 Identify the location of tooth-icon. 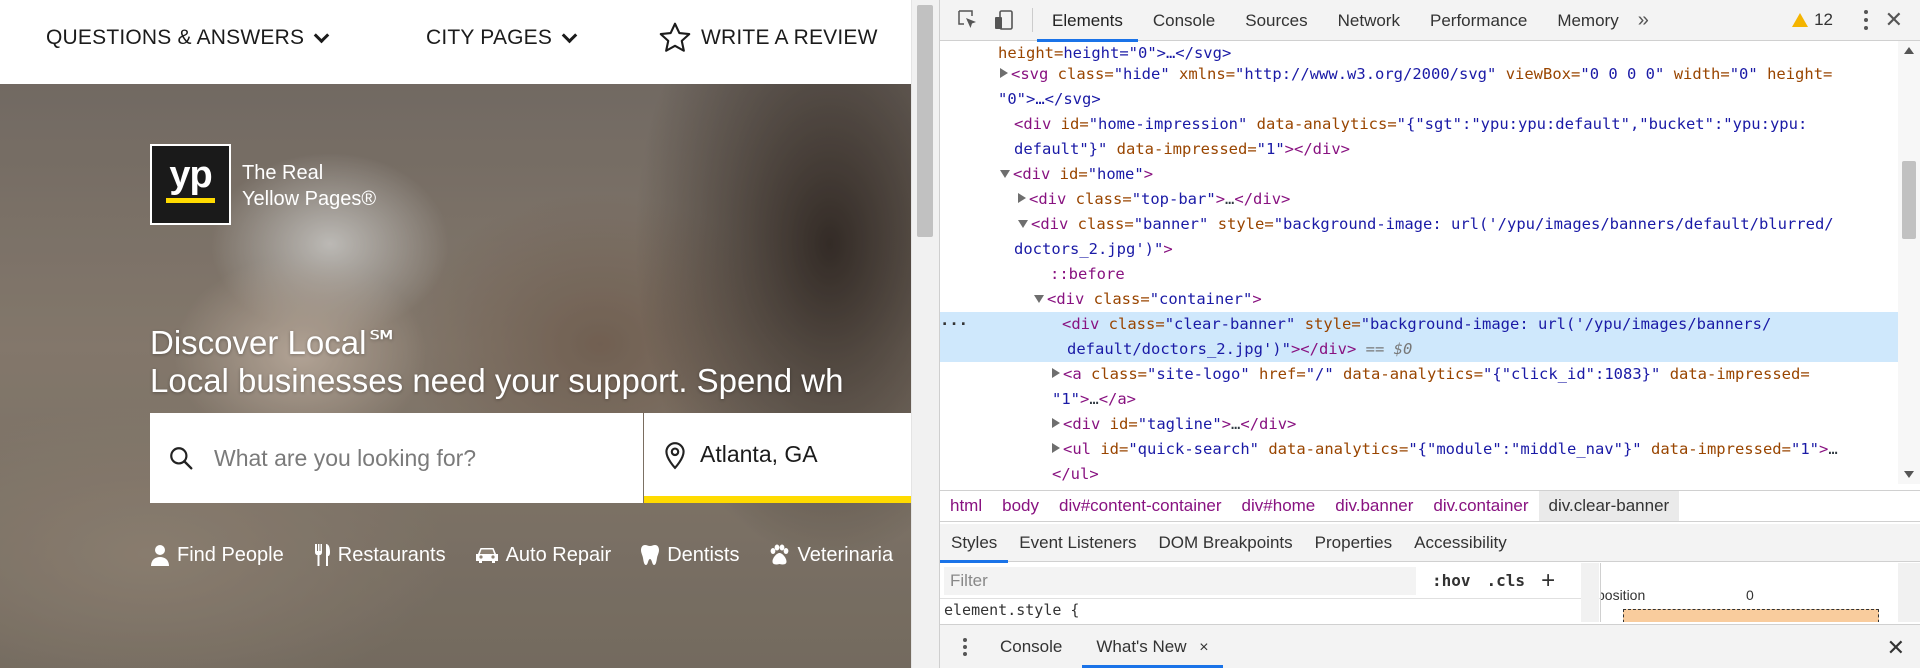
(650, 555).